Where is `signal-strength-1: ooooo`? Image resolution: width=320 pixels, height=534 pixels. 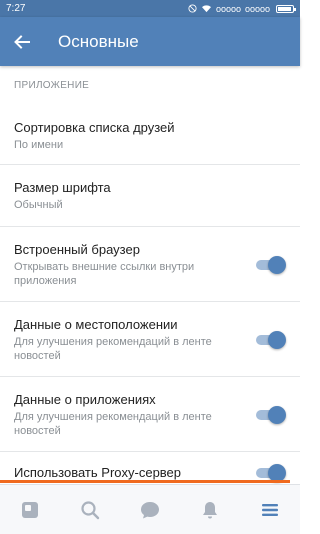
signal-strength-1: ooooo is located at coordinates (228, 8).